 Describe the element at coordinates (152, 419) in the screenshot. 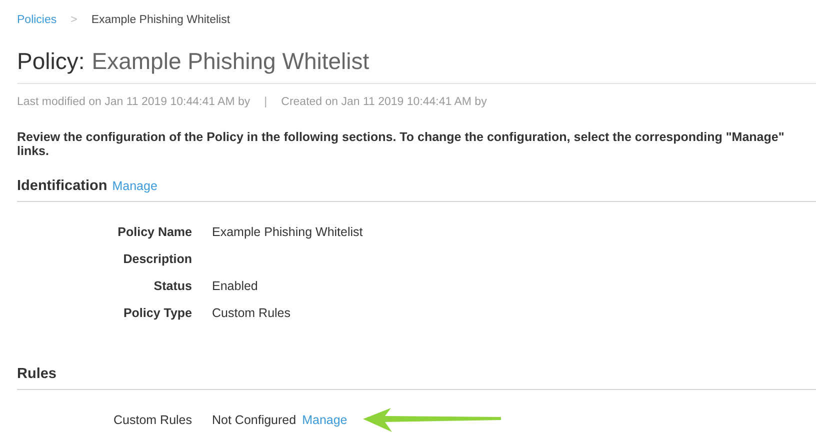

I see `field-label: Custom Rules` at that location.